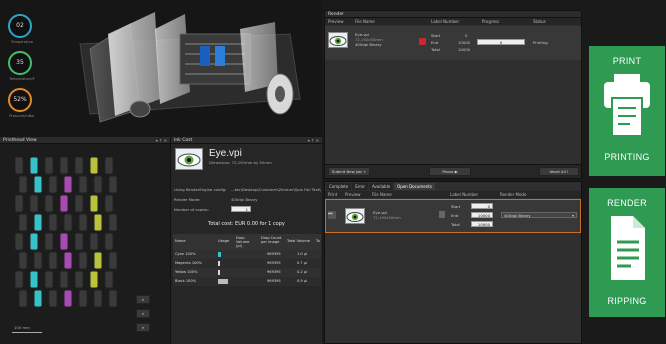 The width and height of the screenshot is (666, 344). I want to click on column-header: Label Number, so click(445, 21).